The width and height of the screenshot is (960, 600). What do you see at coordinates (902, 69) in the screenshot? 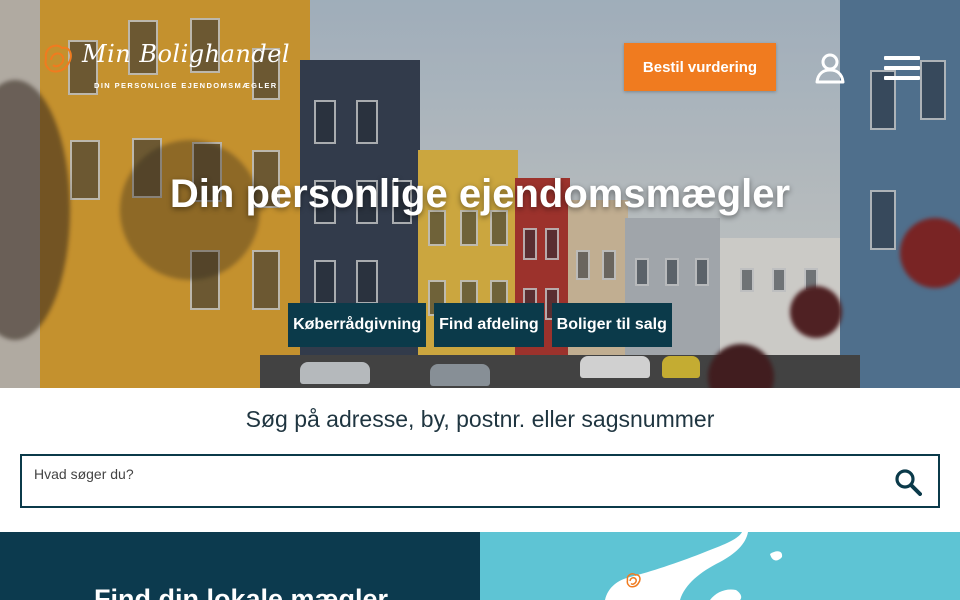
I see `hamburger-menu-icon` at bounding box center [902, 69].